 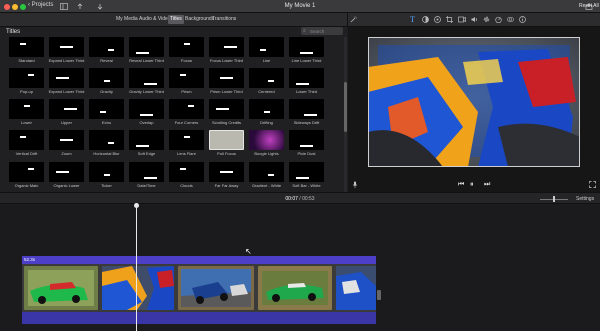 What do you see at coordinates (474, 19) in the screenshot?
I see `volume-icon` at bounding box center [474, 19].